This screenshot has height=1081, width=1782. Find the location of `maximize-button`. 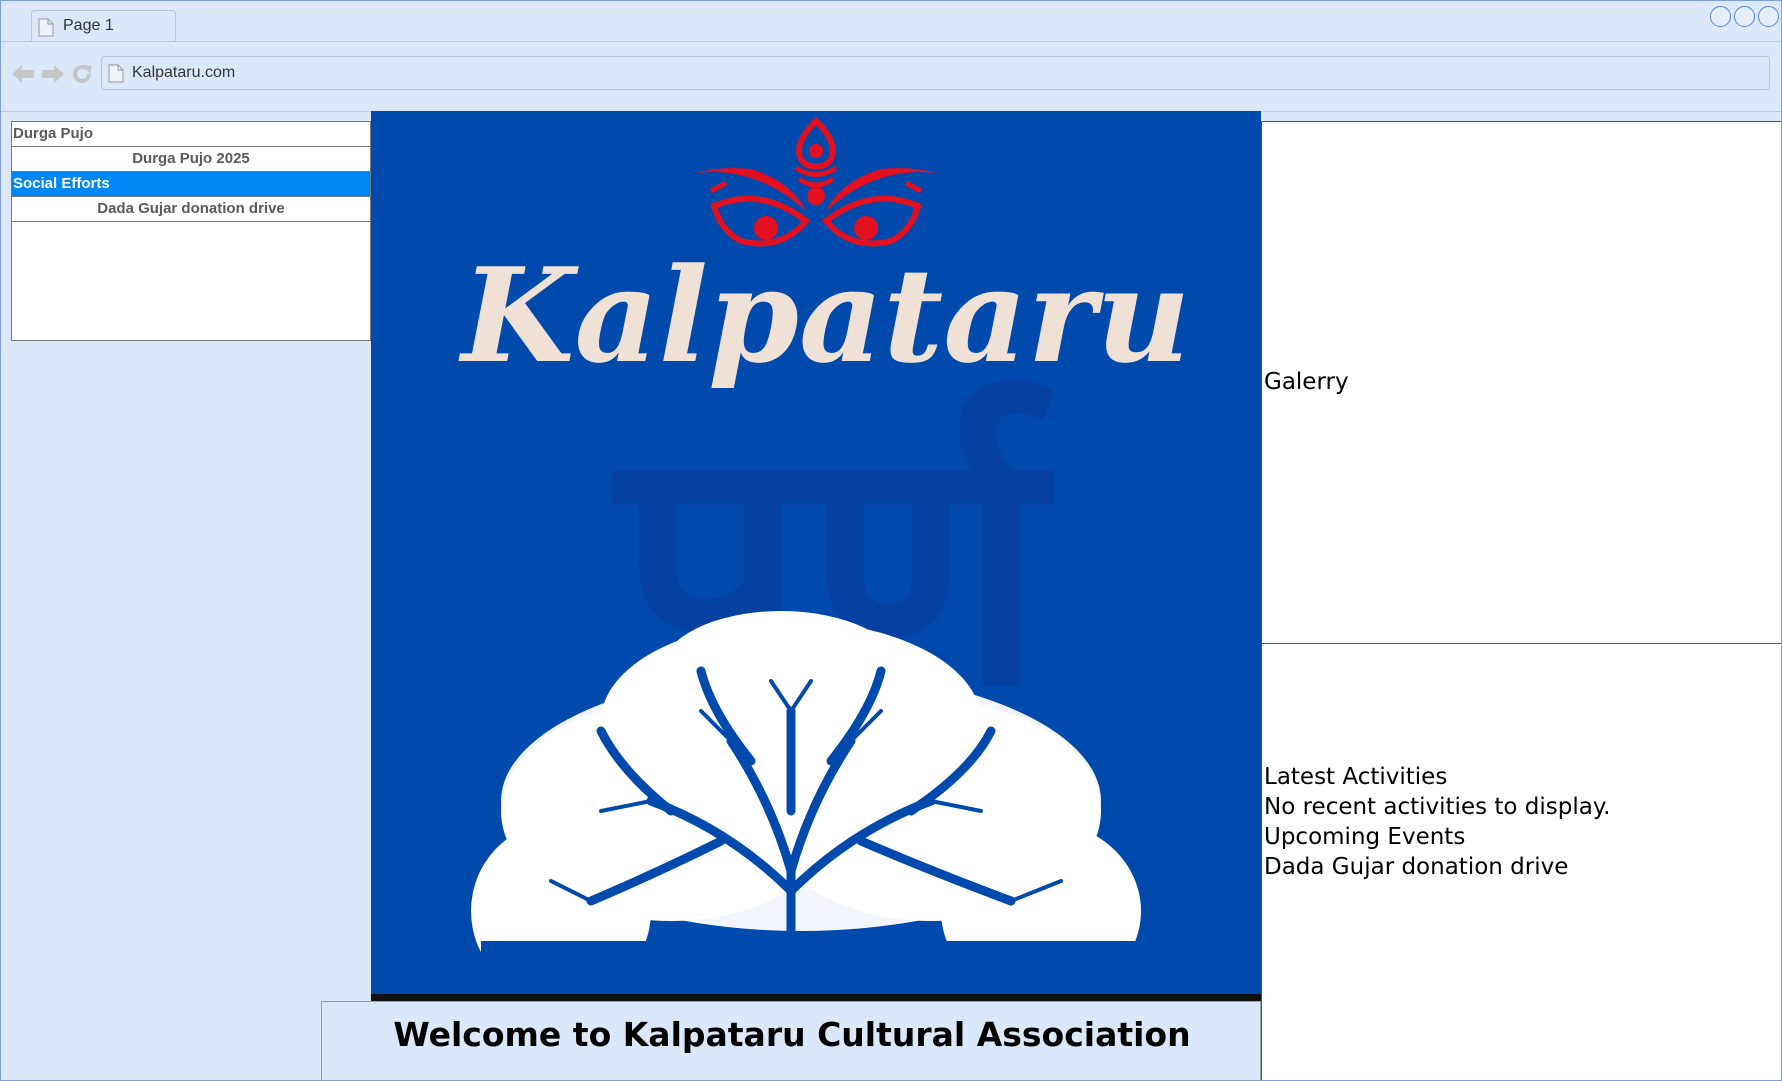

maximize-button is located at coordinates (1744, 16).